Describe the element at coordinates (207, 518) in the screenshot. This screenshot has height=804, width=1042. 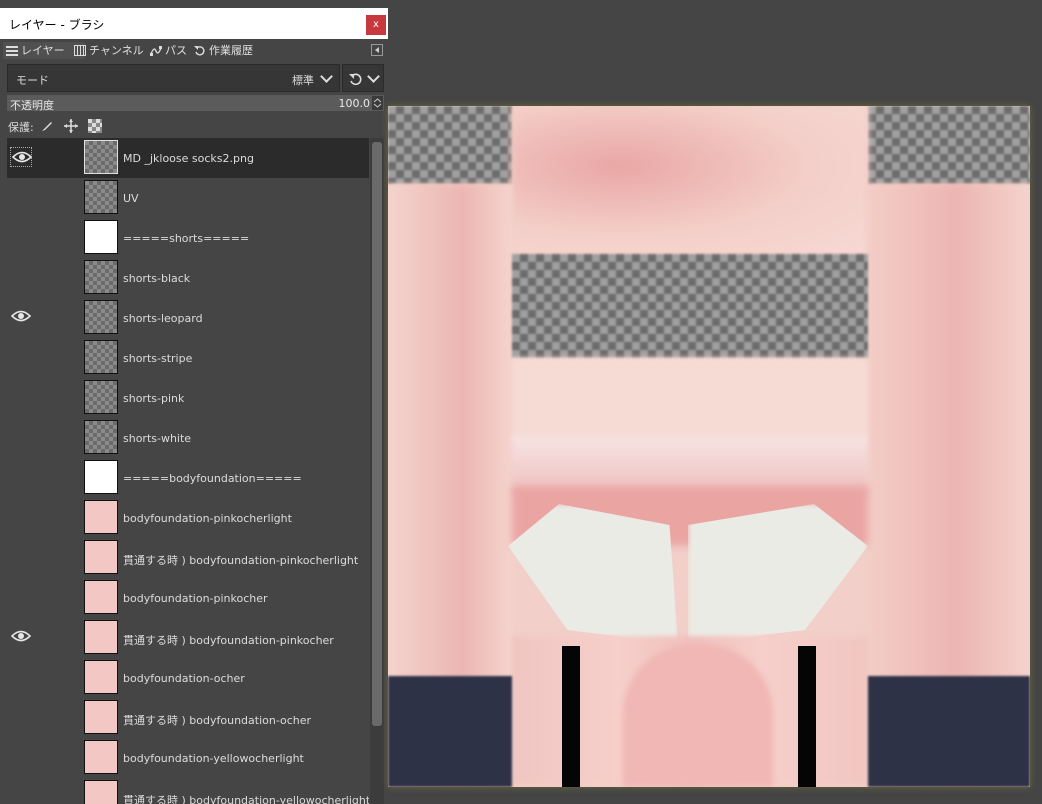
I see `layer-name: bodyfoundation-pinkocherlight` at that location.